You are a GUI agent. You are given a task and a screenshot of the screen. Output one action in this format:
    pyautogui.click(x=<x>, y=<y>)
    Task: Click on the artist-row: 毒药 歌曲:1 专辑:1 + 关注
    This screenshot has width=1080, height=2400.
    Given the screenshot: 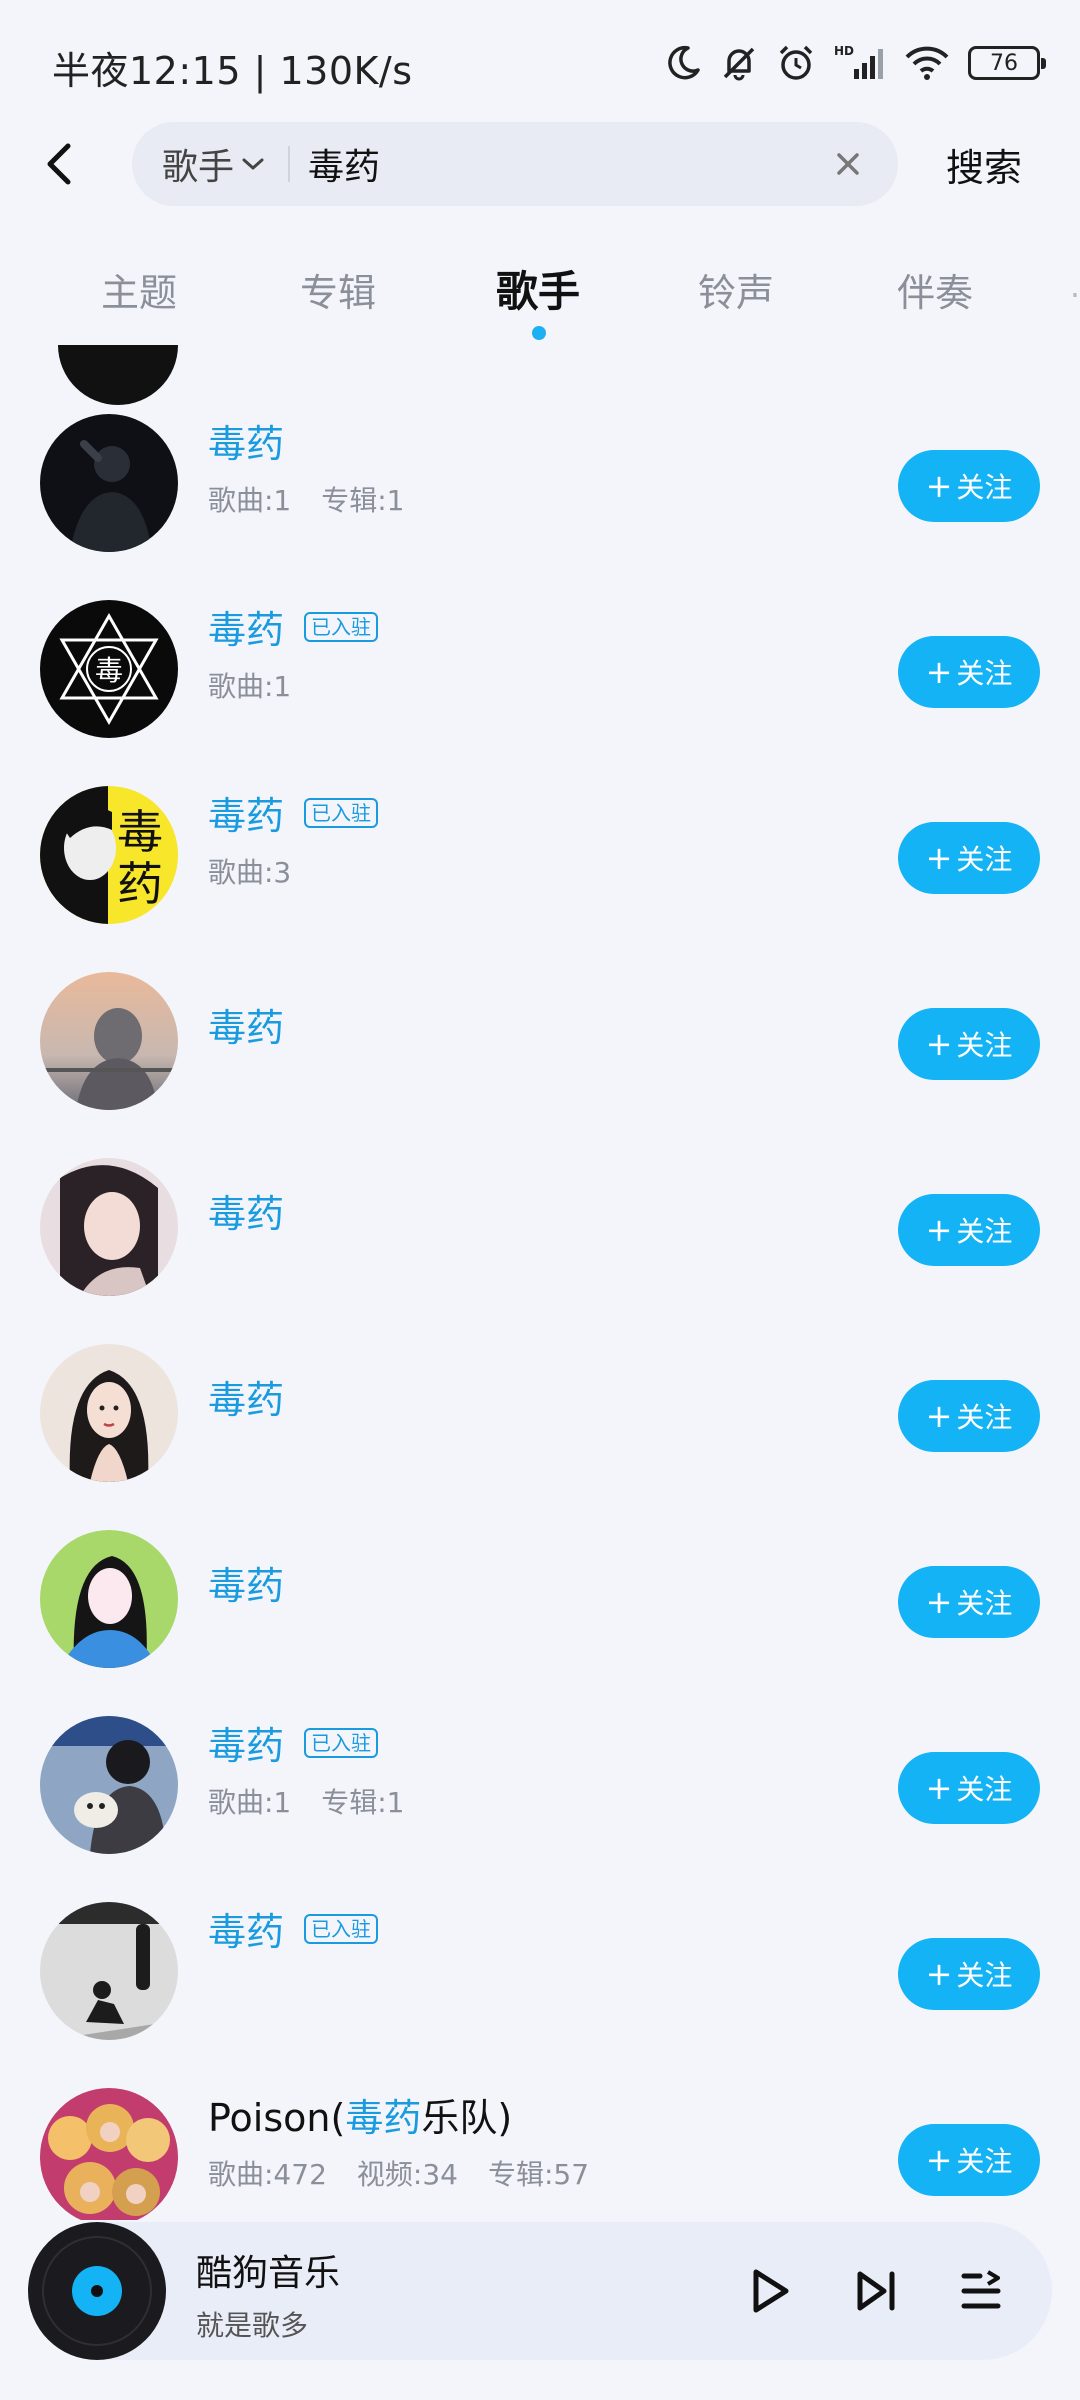 What is the action you would take?
    pyautogui.click(x=540, y=486)
    